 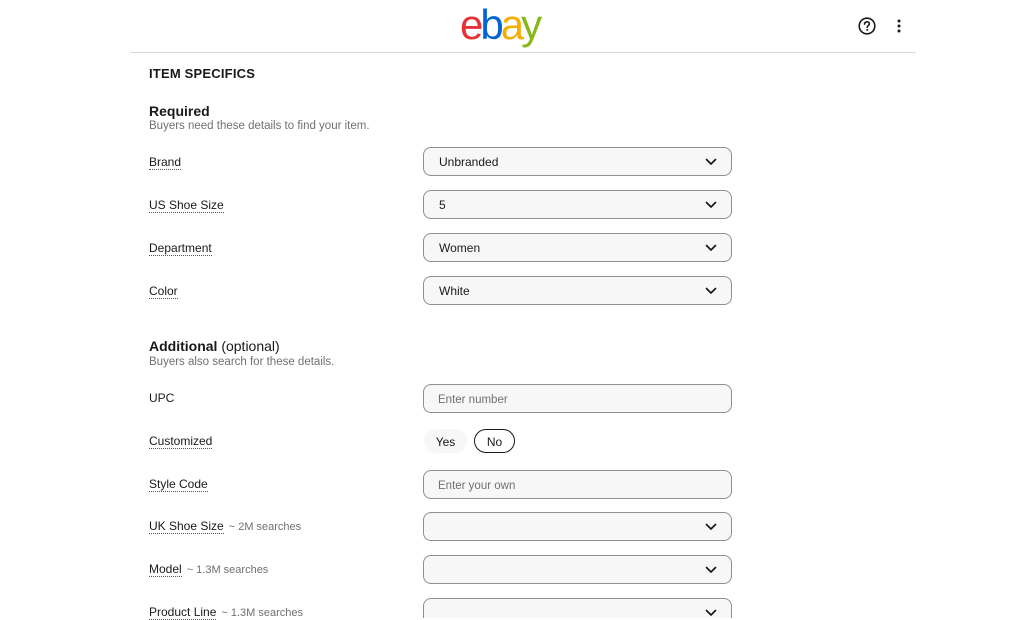 What do you see at coordinates (494, 441) in the screenshot?
I see `customized-no-button: No` at bounding box center [494, 441].